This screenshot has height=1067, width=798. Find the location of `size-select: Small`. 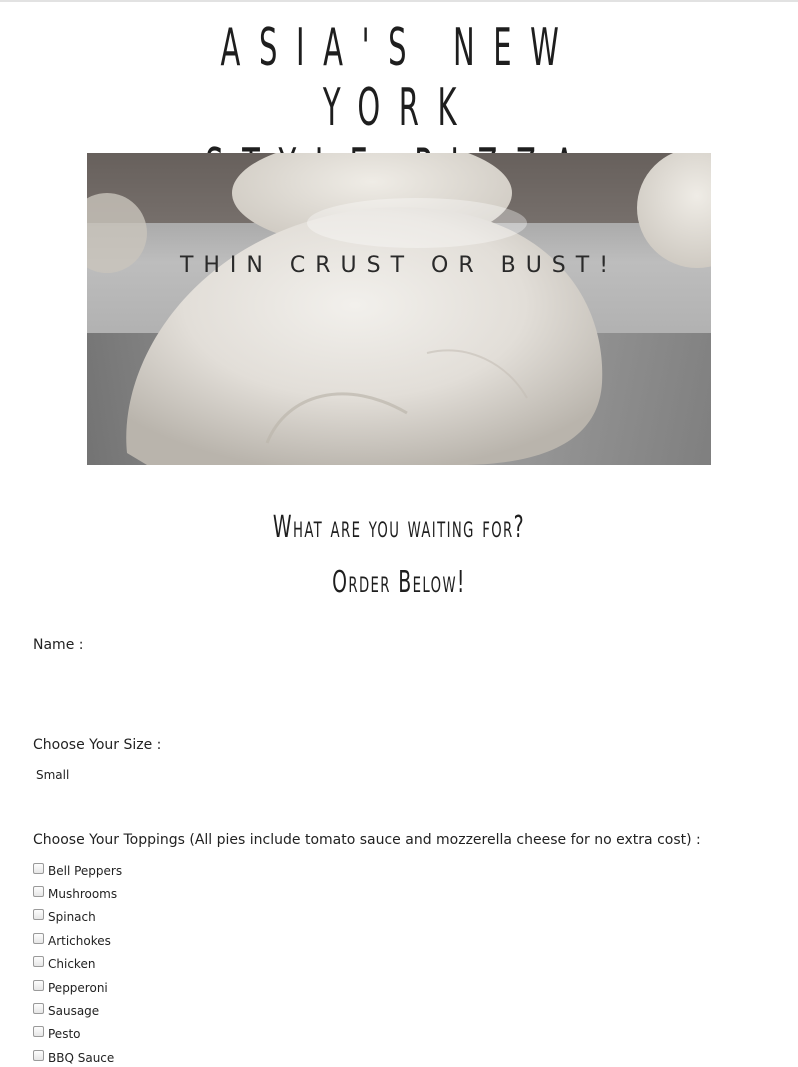

size-select: Small is located at coordinates (52, 775).